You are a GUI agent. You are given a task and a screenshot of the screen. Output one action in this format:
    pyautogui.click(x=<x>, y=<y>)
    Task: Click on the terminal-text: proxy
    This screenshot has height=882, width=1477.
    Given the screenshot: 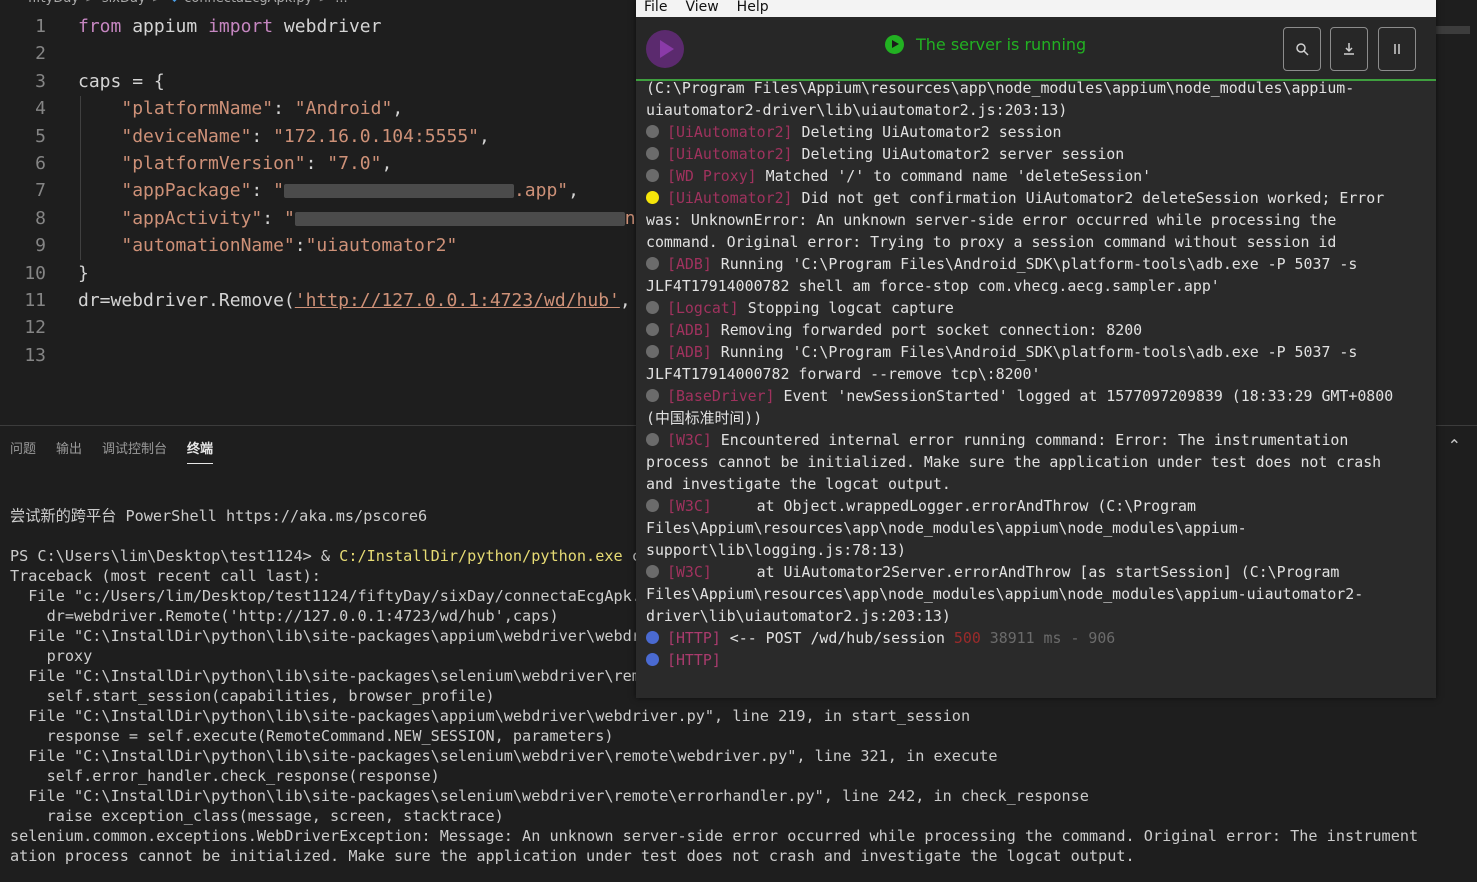 What is the action you would take?
    pyautogui.click(x=51, y=656)
    